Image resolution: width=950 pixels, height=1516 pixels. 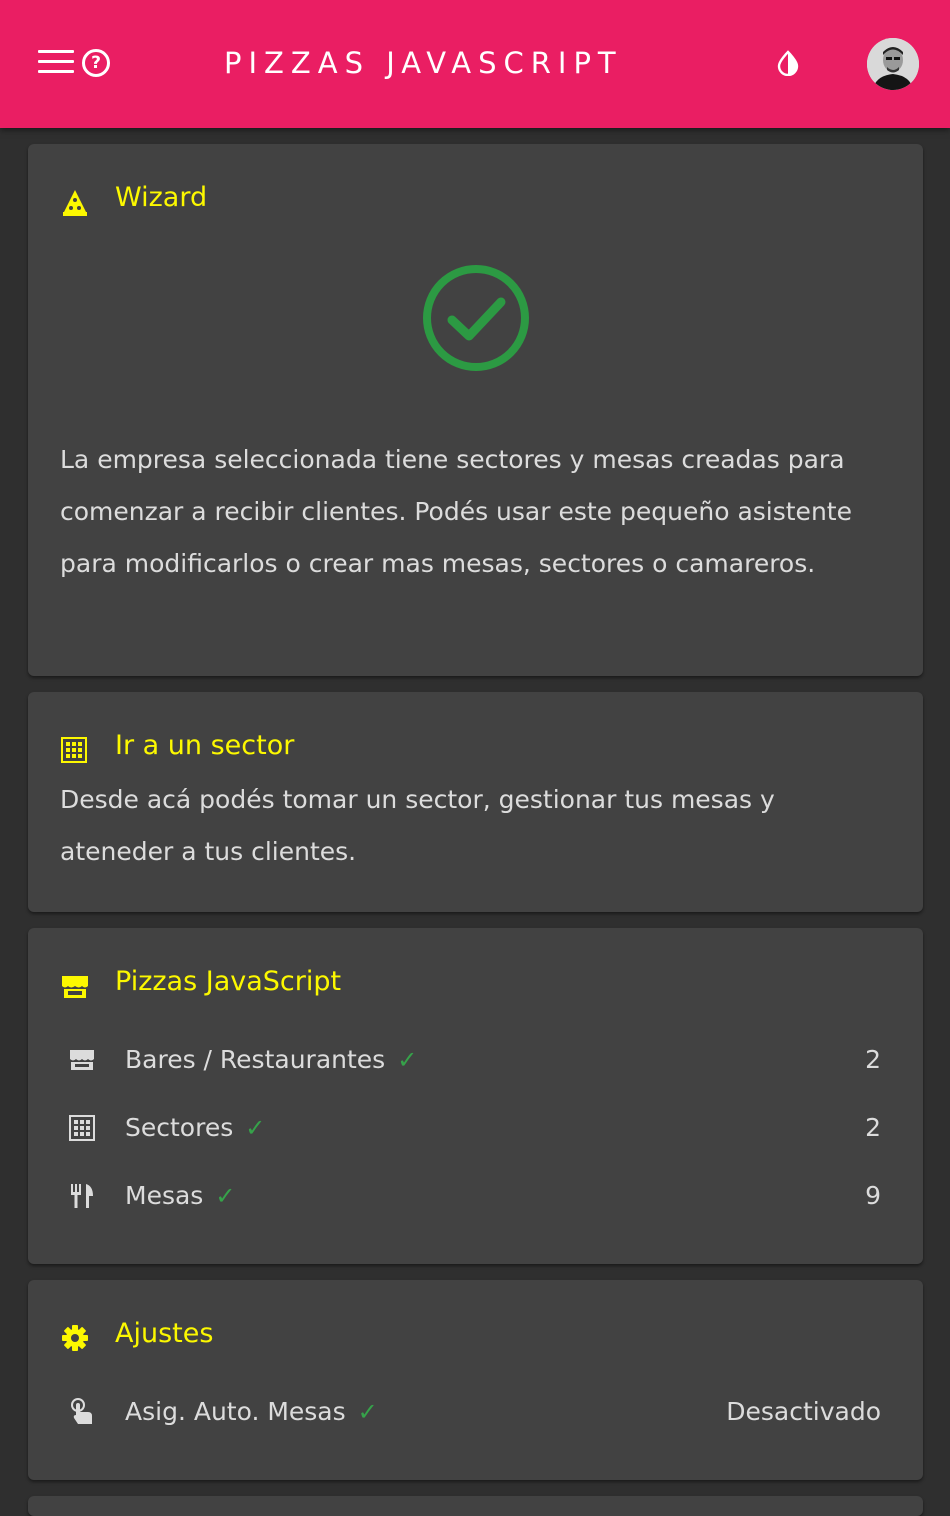 What do you see at coordinates (164, 1333) in the screenshot?
I see `settings-title: Ajustes` at bounding box center [164, 1333].